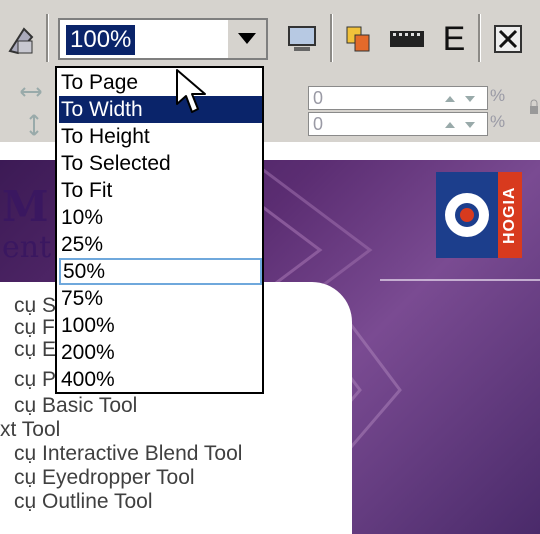  I want to click on zoom-value: 100%, so click(101, 40).